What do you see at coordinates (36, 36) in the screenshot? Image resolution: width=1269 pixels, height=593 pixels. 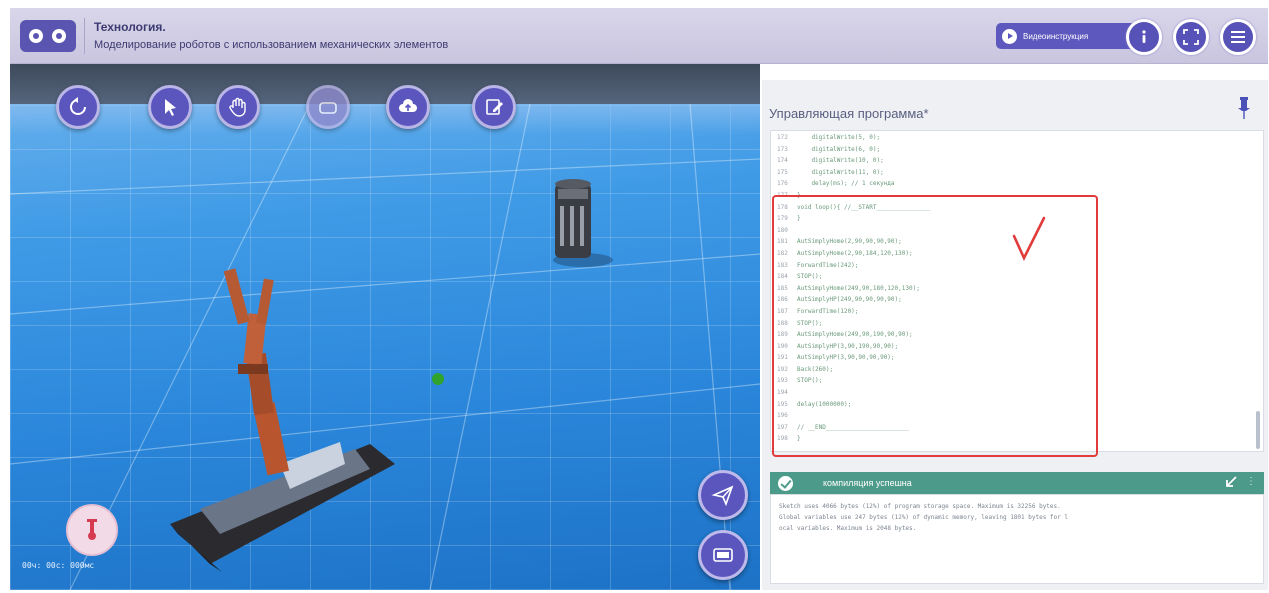 I see `logo-eye-left` at bounding box center [36, 36].